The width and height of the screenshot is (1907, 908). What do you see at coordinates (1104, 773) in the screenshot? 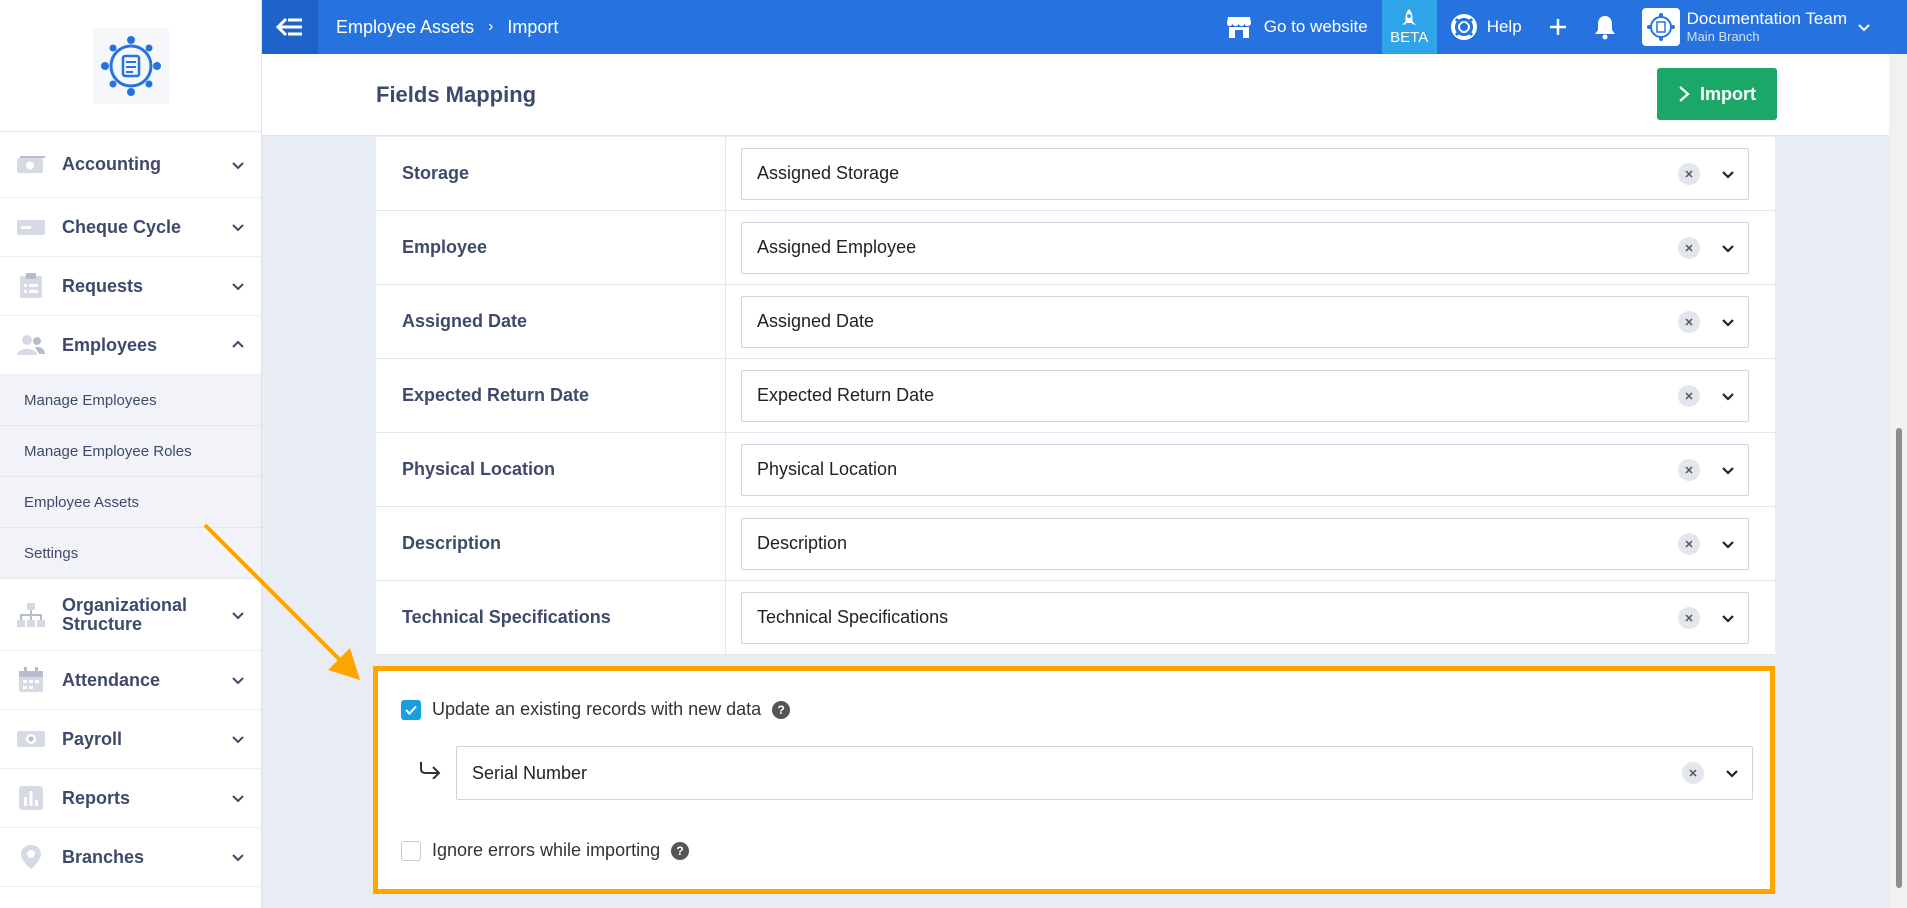
I see `match-field-select: Serial Number` at bounding box center [1104, 773].